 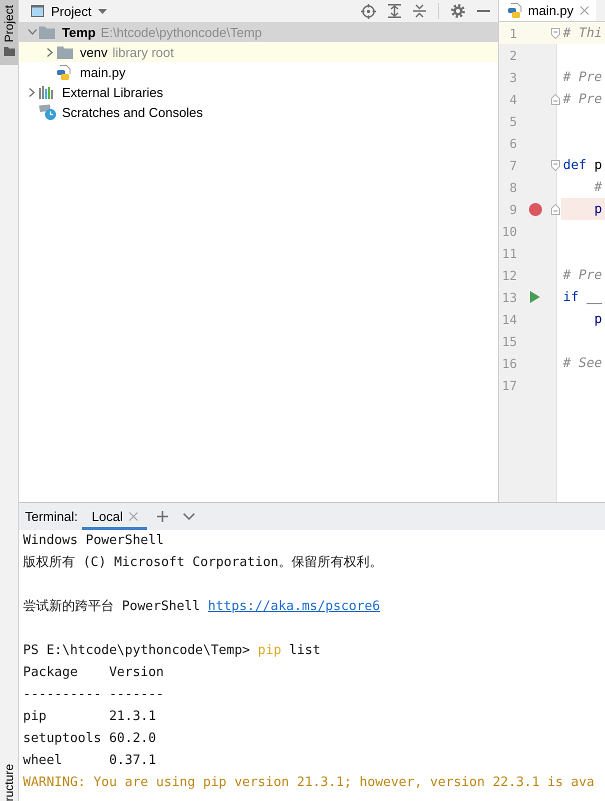 I want to click on code-line: def p, so click(x=582, y=165).